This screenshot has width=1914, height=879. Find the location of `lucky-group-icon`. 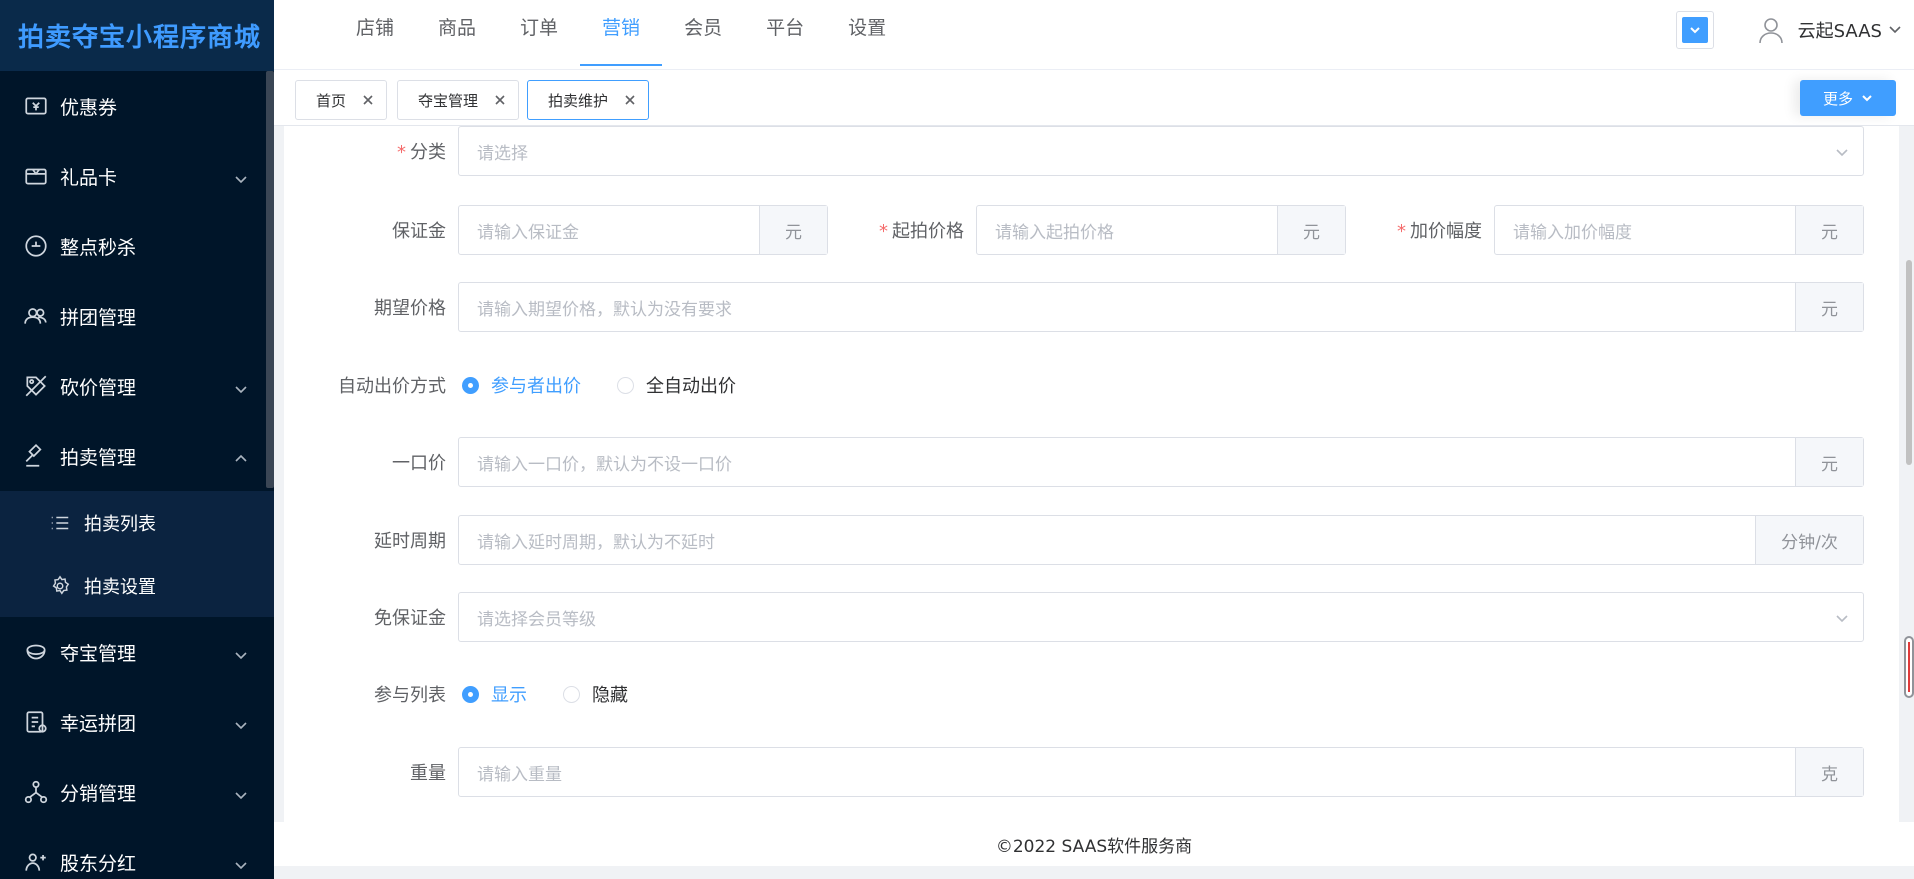

lucky-group-icon is located at coordinates (36, 722).